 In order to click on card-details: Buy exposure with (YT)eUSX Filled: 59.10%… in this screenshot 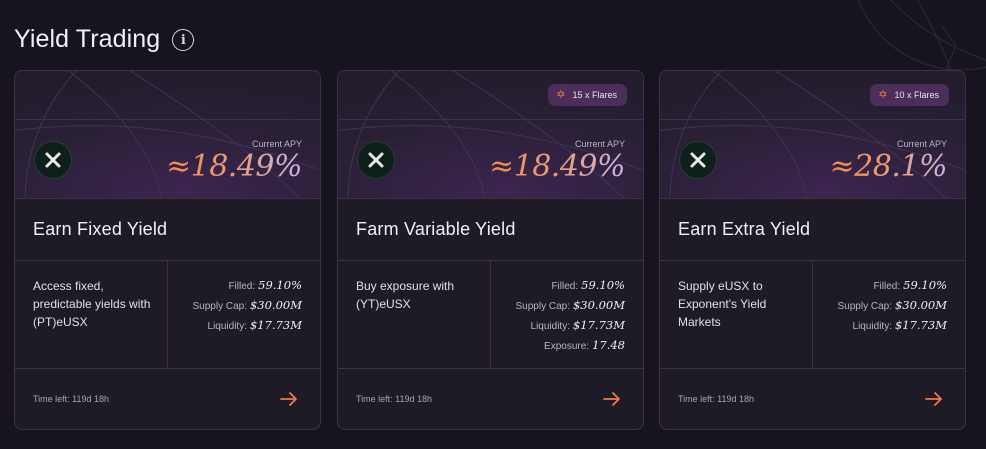, I will do `click(490, 315)`.